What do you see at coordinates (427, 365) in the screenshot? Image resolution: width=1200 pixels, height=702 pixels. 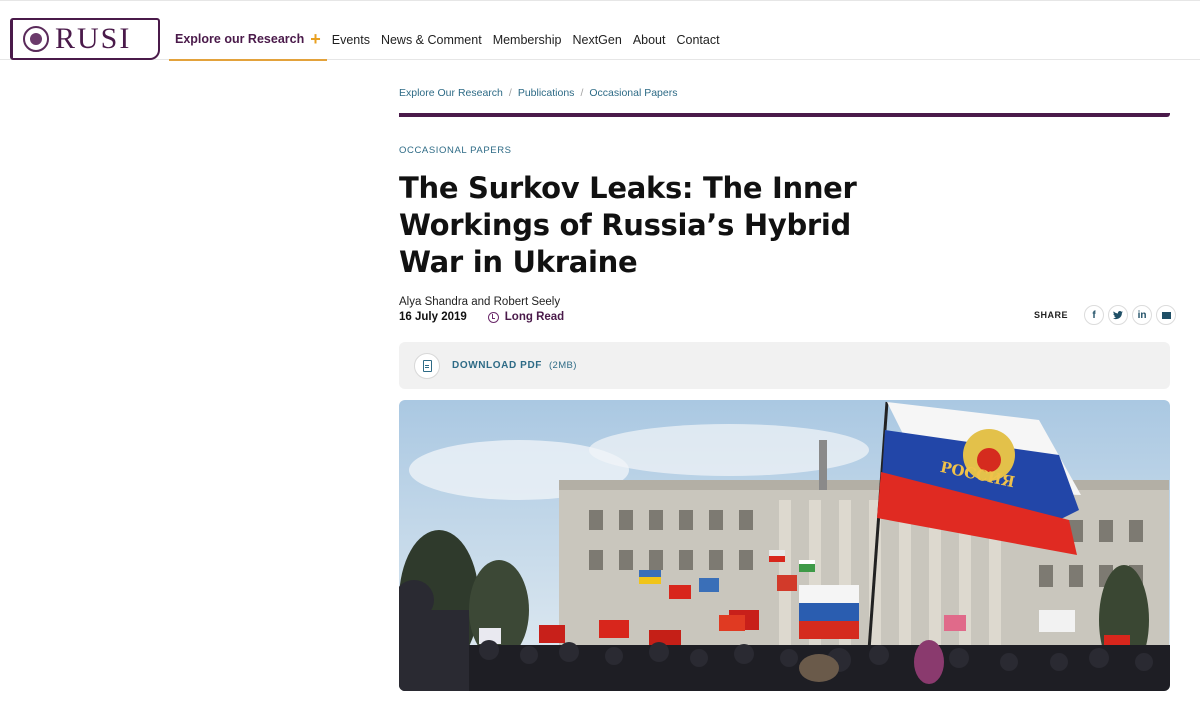 I see `pdf-icon` at bounding box center [427, 365].